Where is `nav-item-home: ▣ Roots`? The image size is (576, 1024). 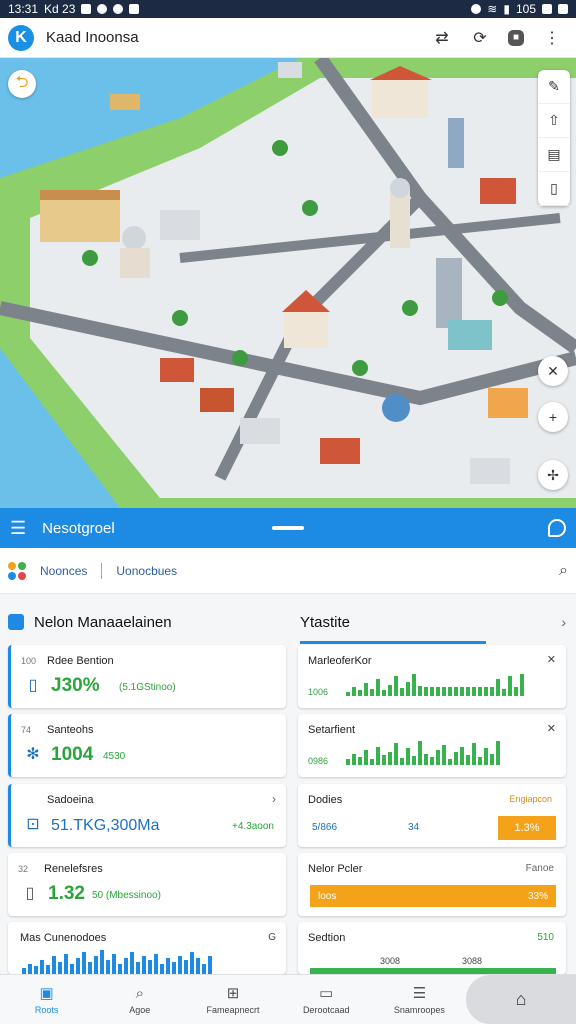 nav-item-home: ▣ Roots is located at coordinates (46, 999).